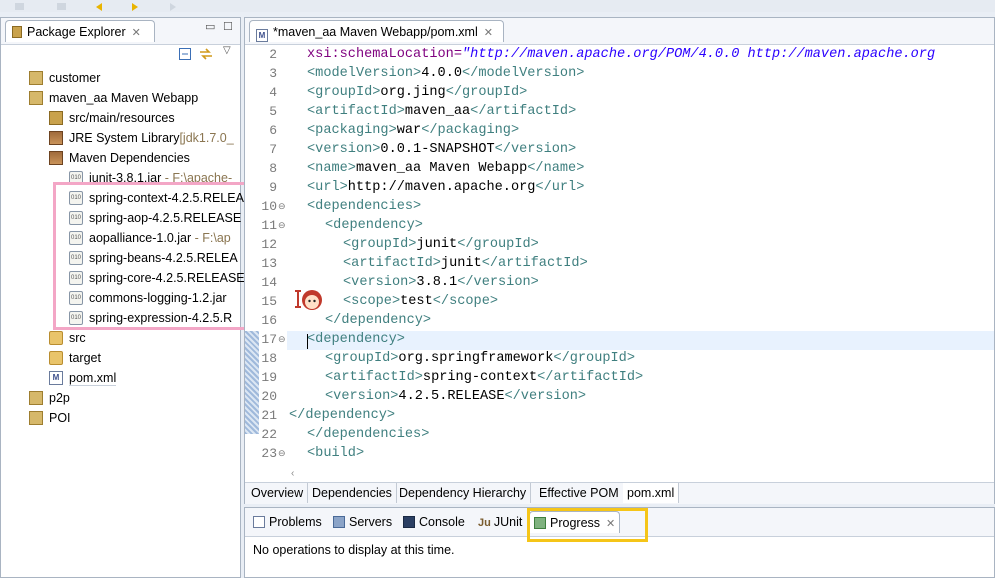  What do you see at coordinates (120, 78) in the screenshot?
I see `tree-item: customer` at bounding box center [120, 78].